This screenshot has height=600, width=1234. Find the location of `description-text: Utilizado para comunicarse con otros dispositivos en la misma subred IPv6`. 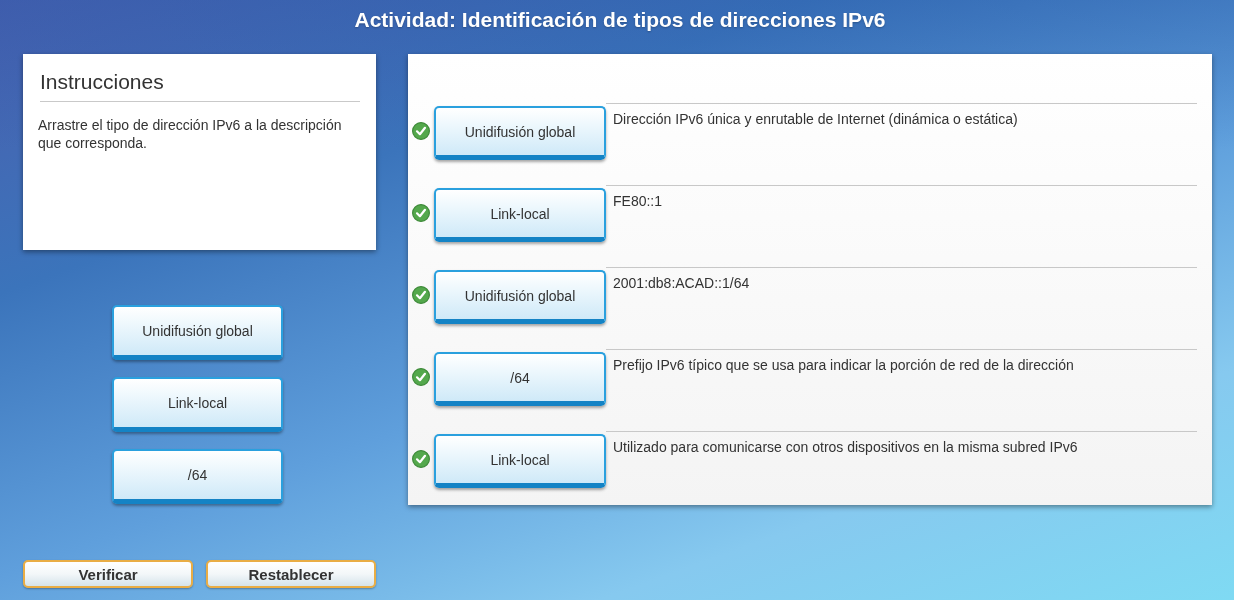

description-text: Utilizado para comunicarse con otros dispositivos en la misma subred IPv6 is located at coordinates (845, 447).